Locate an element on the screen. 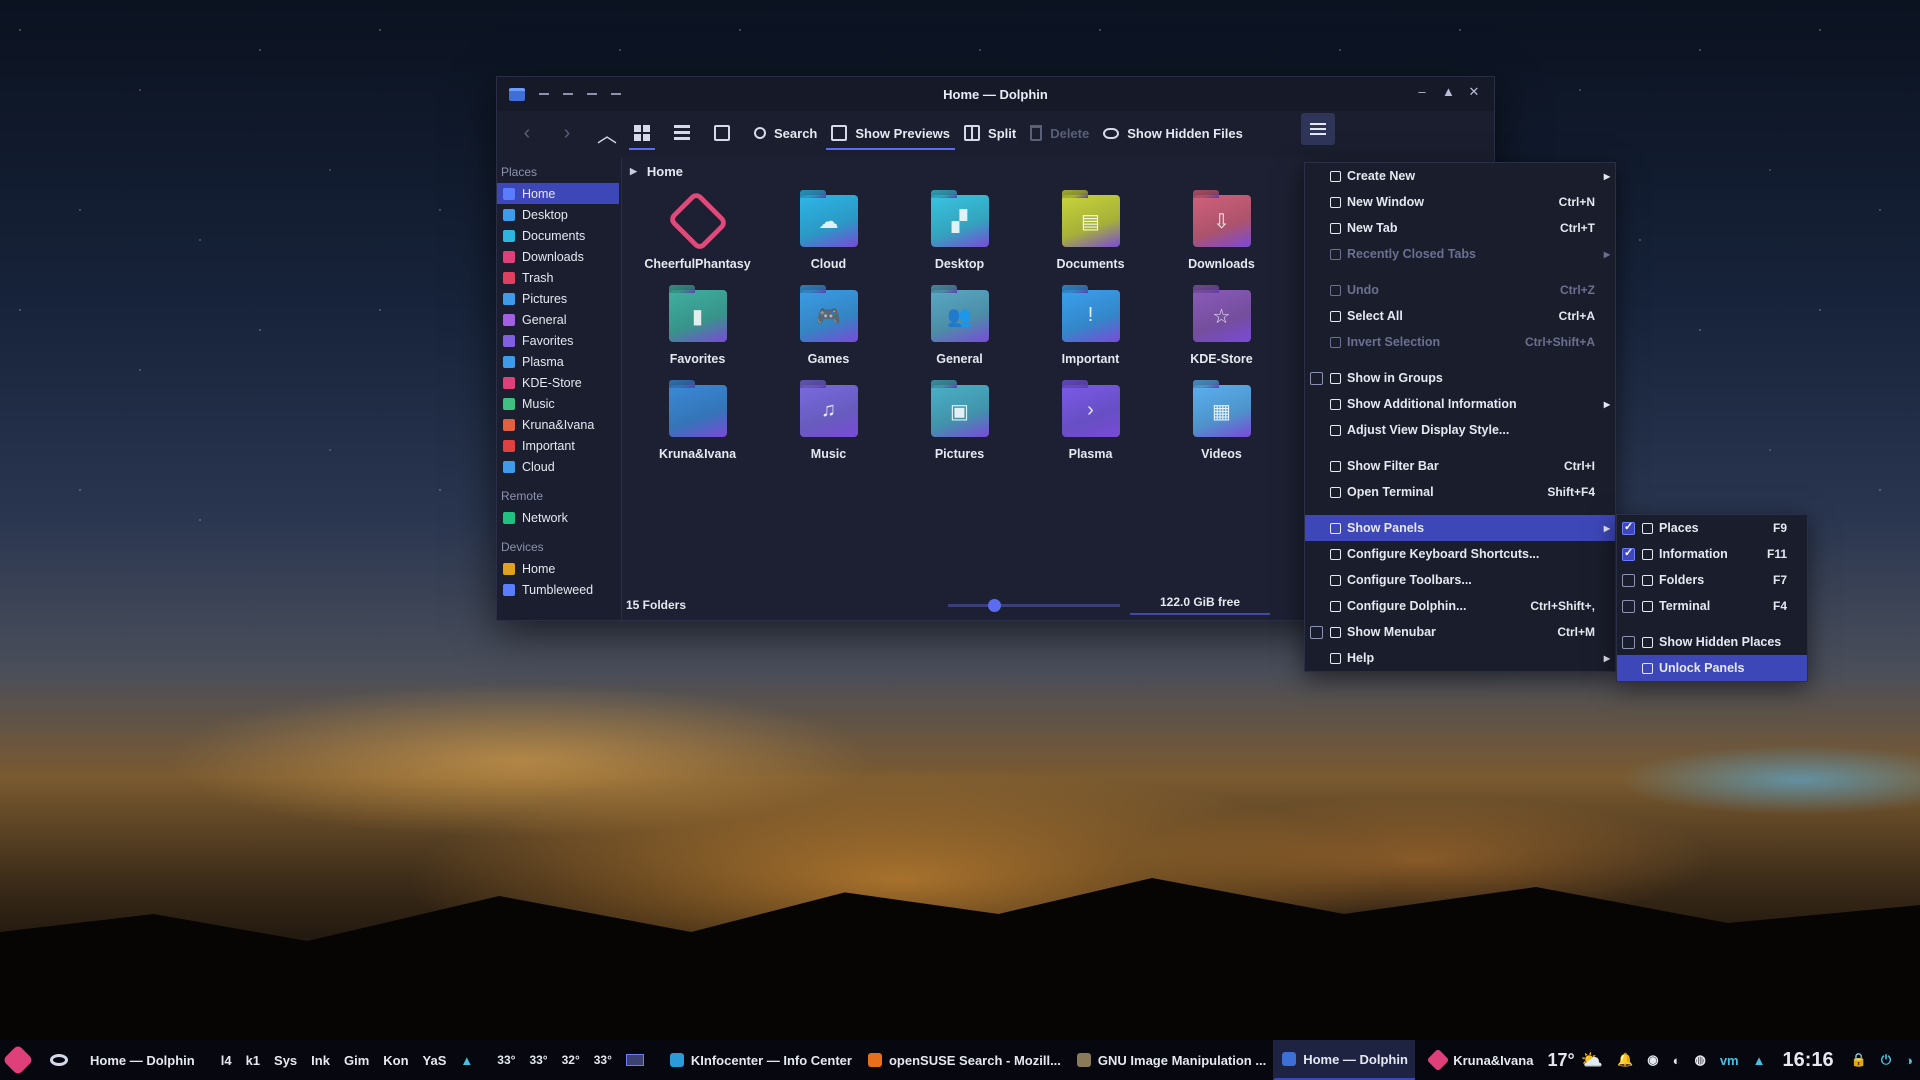  launcher-button: Kon is located at coordinates (395, 1060).